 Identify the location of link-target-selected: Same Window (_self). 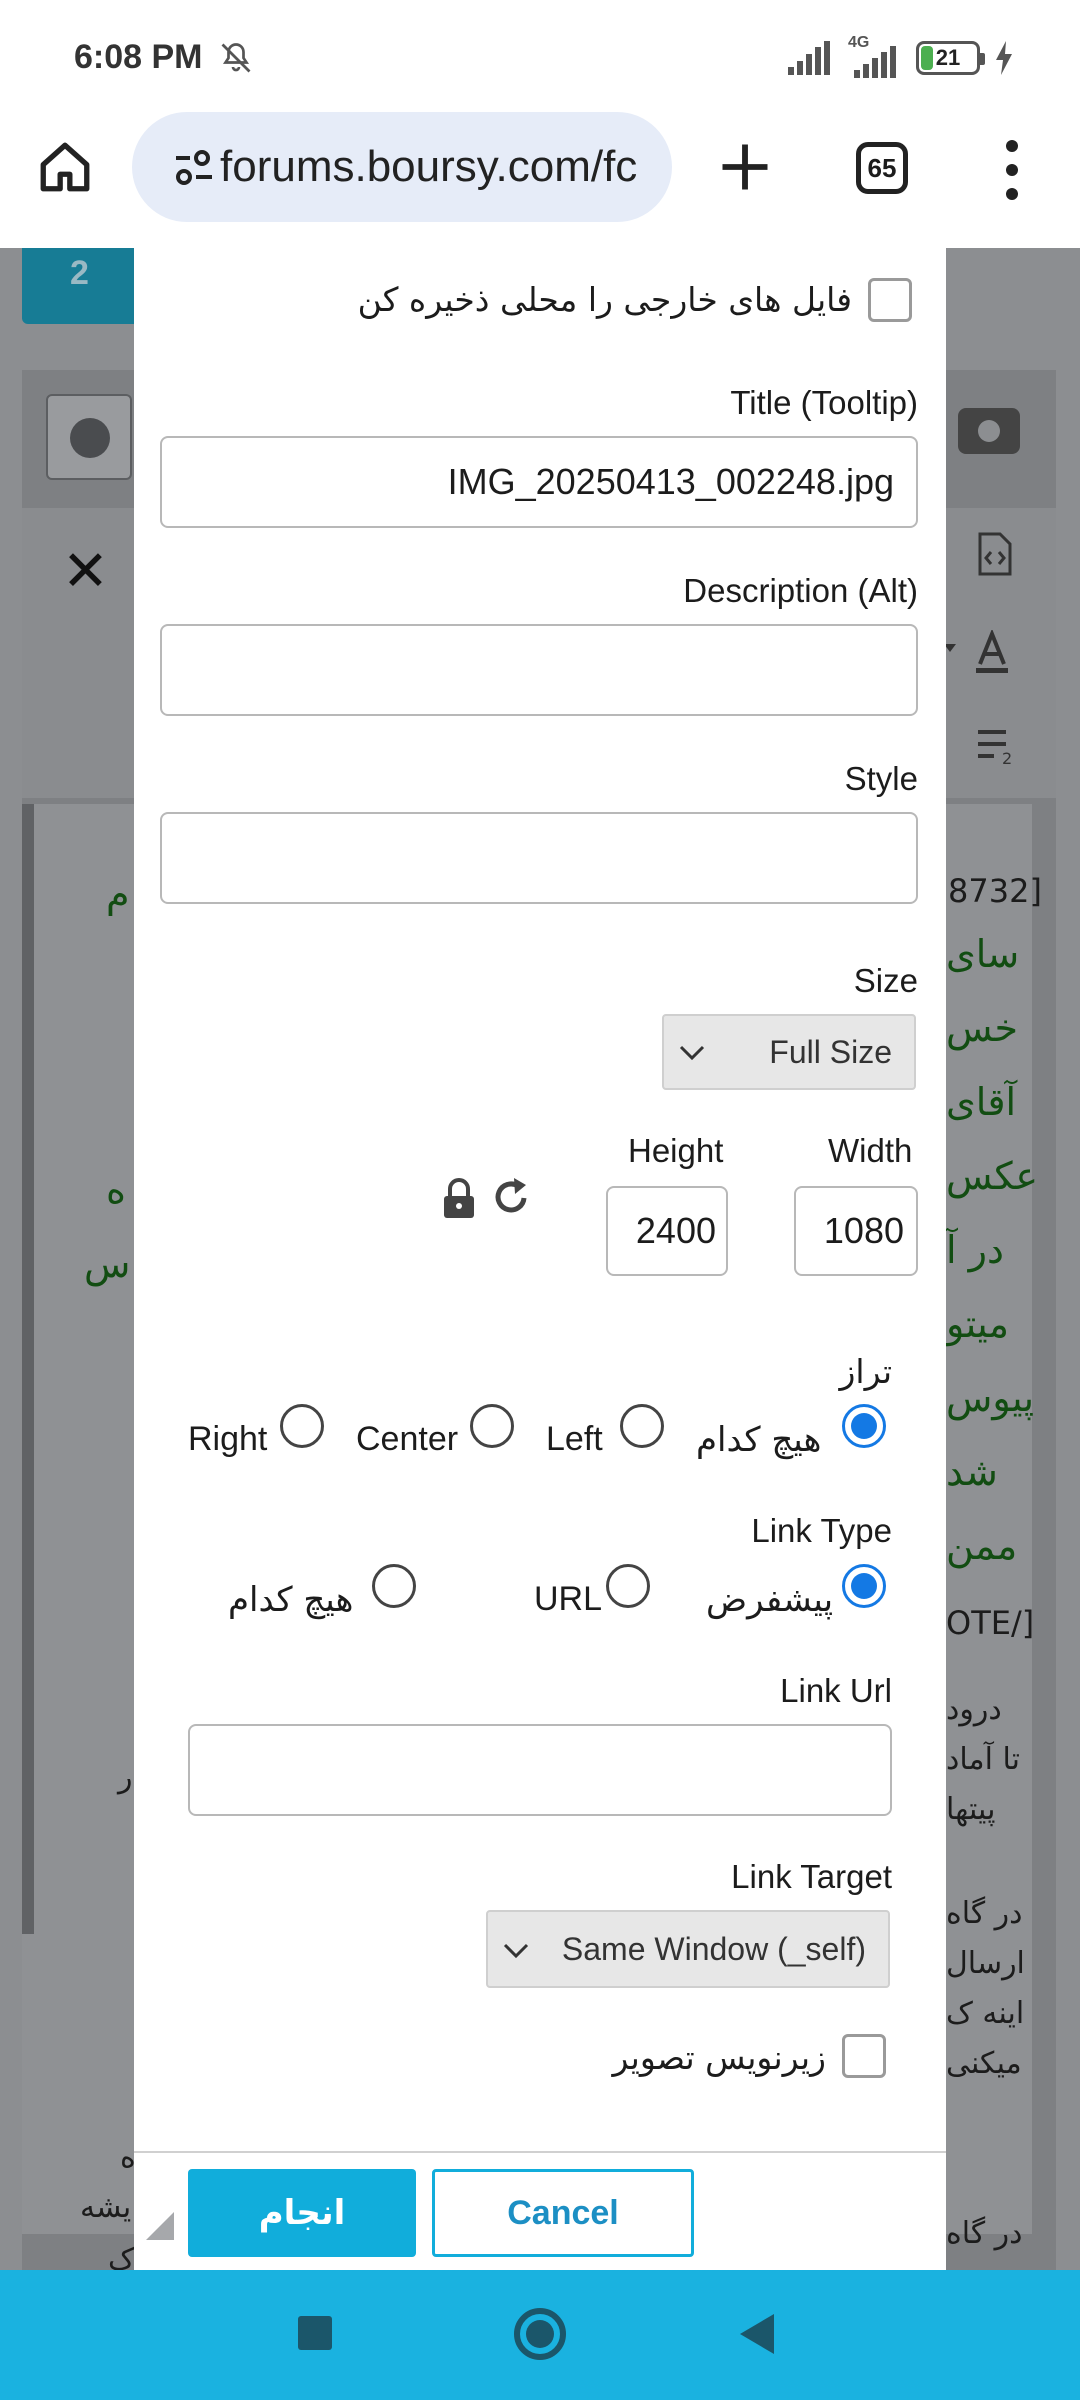
(713, 1948).